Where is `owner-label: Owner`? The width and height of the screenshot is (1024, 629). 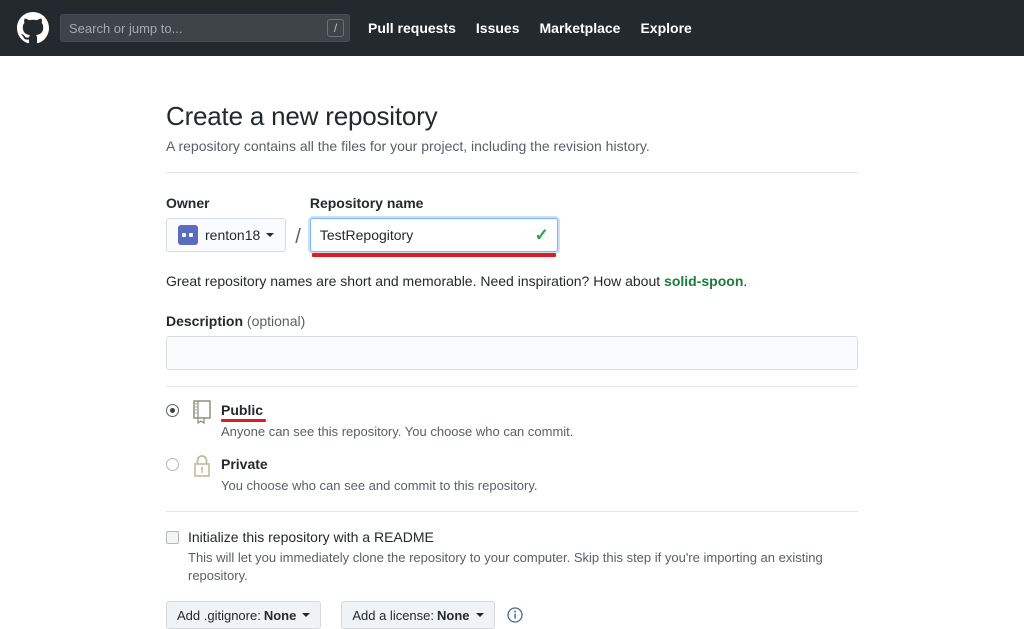
owner-label: Owner is located at coordinates (188, 203).